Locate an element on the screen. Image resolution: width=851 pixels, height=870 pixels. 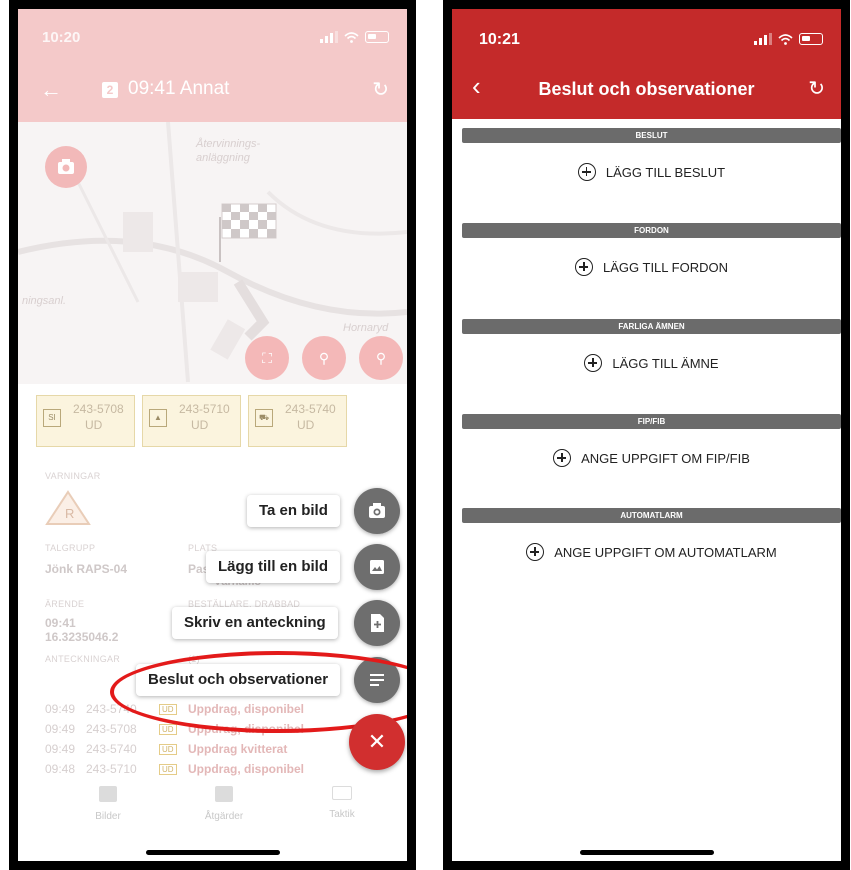
checkbox-icon is located at coordinates (224, 794).